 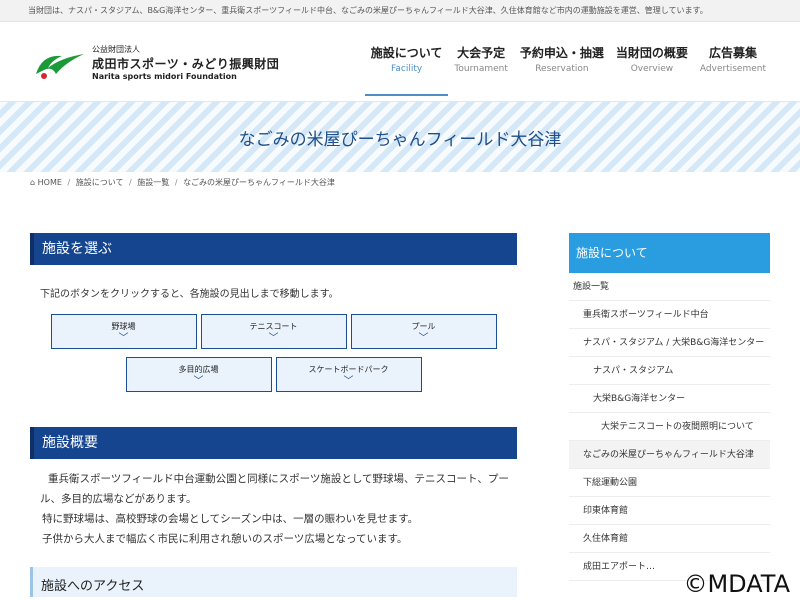 What do you see at coordinates (100, 182) in the screenshot?
I see `breadcrumb-item: 施設について` at bounding box center [100, 182].